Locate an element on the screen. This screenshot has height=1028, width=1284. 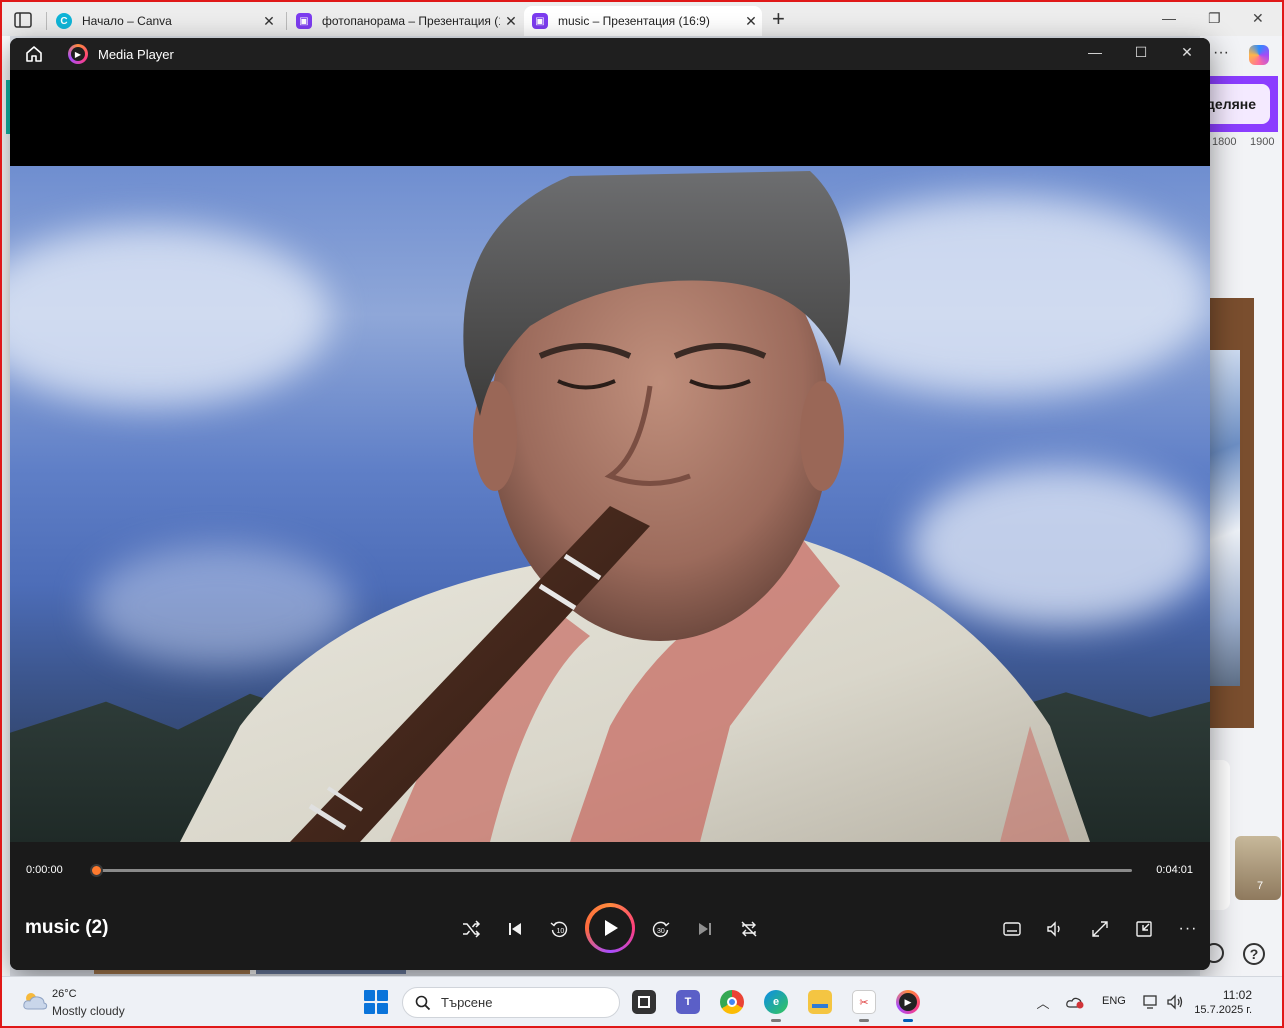
player-titlebar: ▶ Media Player — ☐ ✕ is located at coordinates (610, 54).